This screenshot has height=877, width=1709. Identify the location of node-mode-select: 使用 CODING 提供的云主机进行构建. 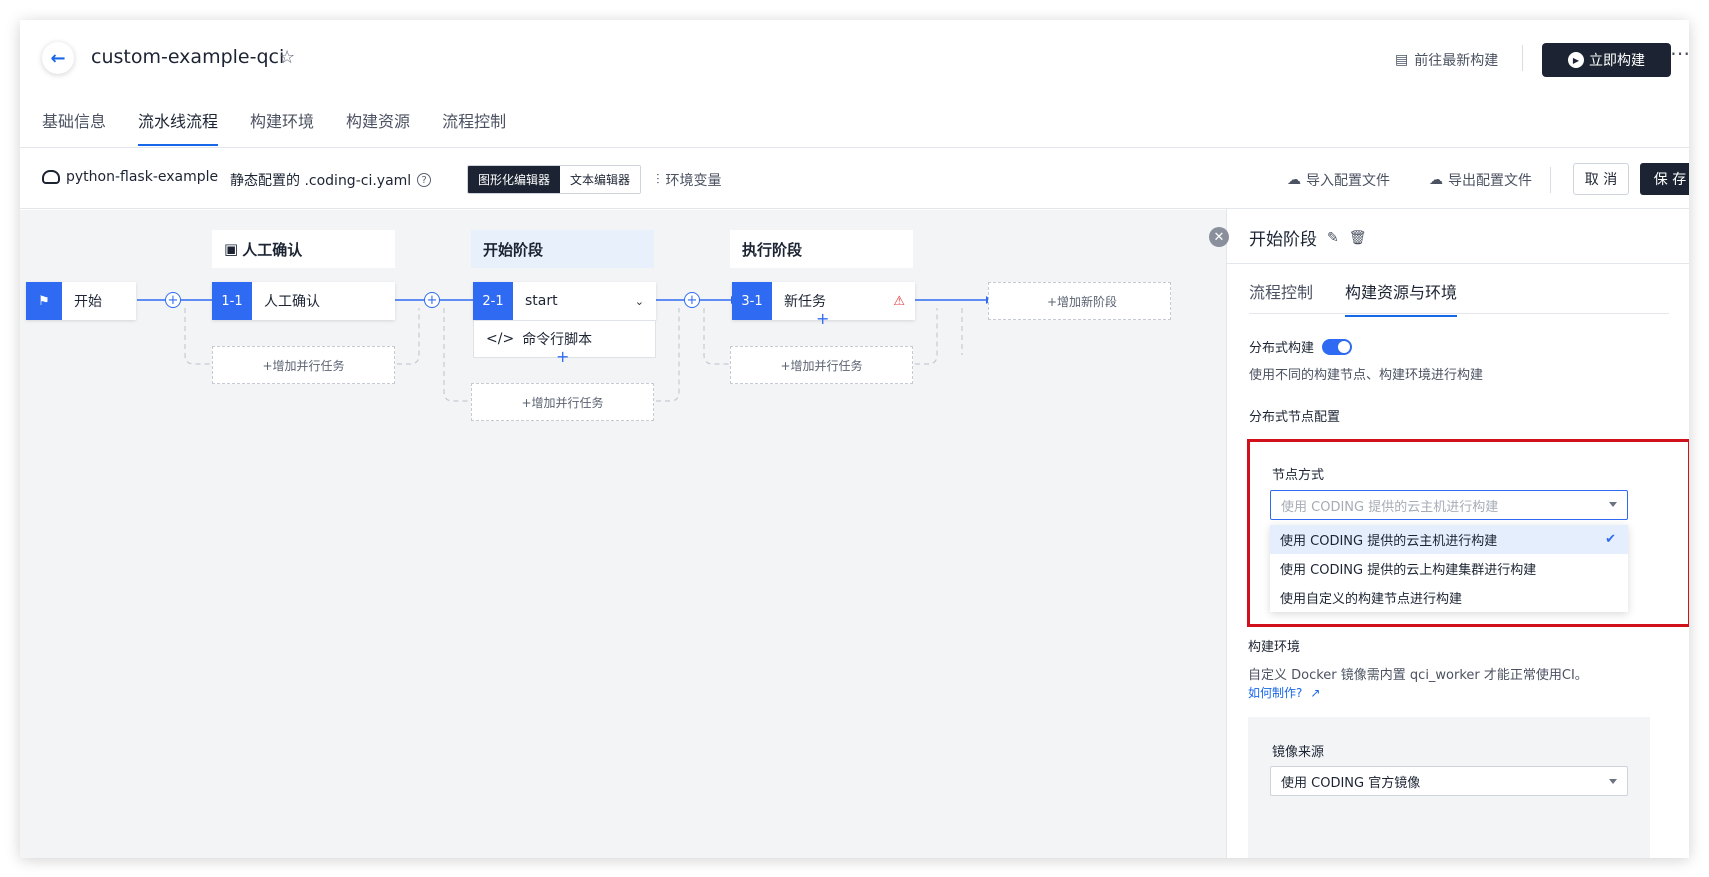
(1449, 505).